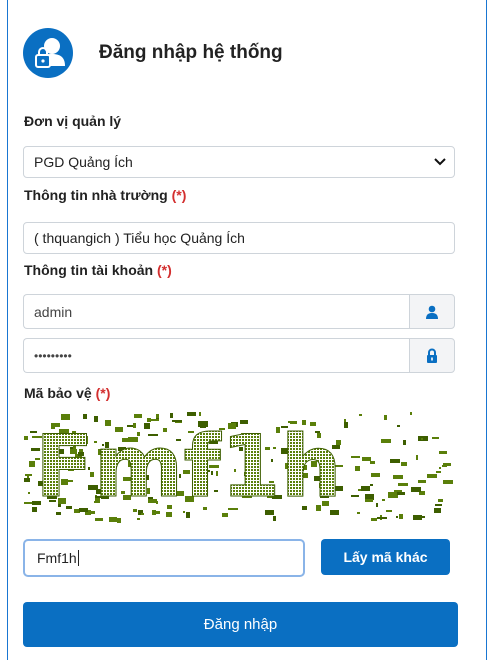 The height and width of the screenshot is (660, 496). What do you see at coordinates (78, 558) in the screenshot?
I see `text-caret` at bounding box center [78, 558].